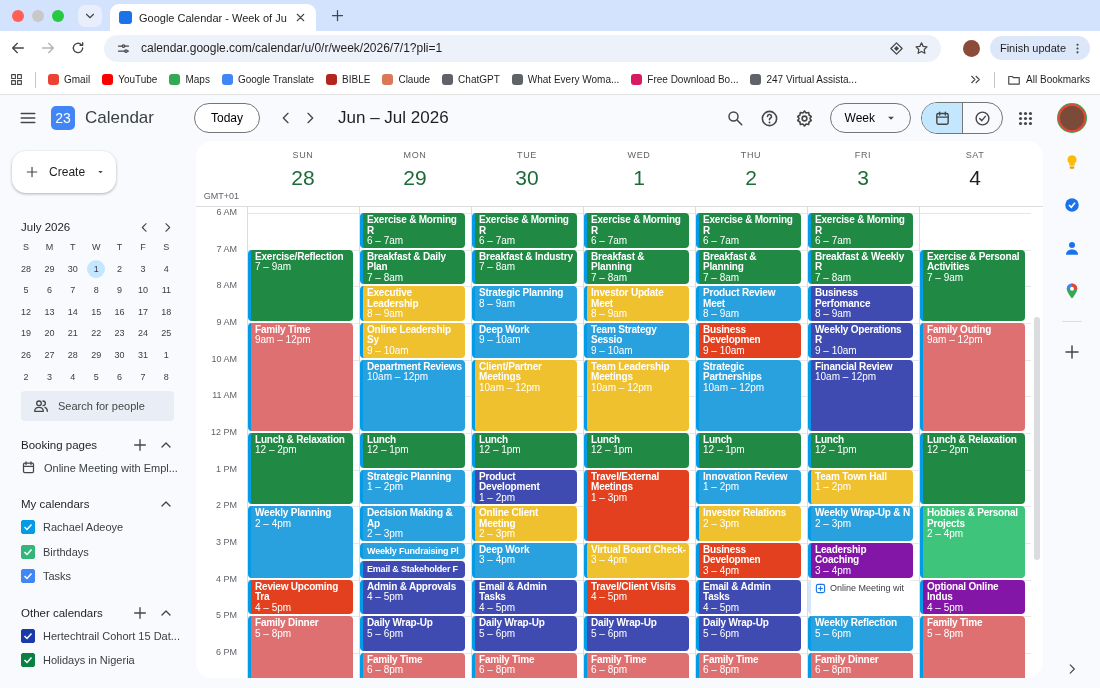 The height and width of the screenshot is (688, 1100). What do you see at coordinates (18, 48) in the screenshot?
I see `back-icon` at bounding box center [18, 48].